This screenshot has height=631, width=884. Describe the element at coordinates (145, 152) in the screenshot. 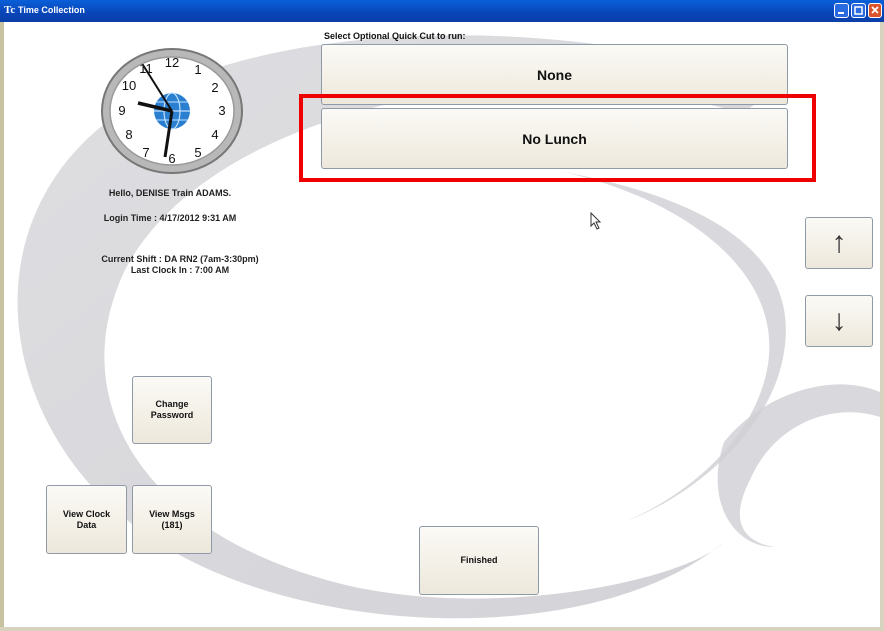

I see `clock-numeral-7: 7` at that location.